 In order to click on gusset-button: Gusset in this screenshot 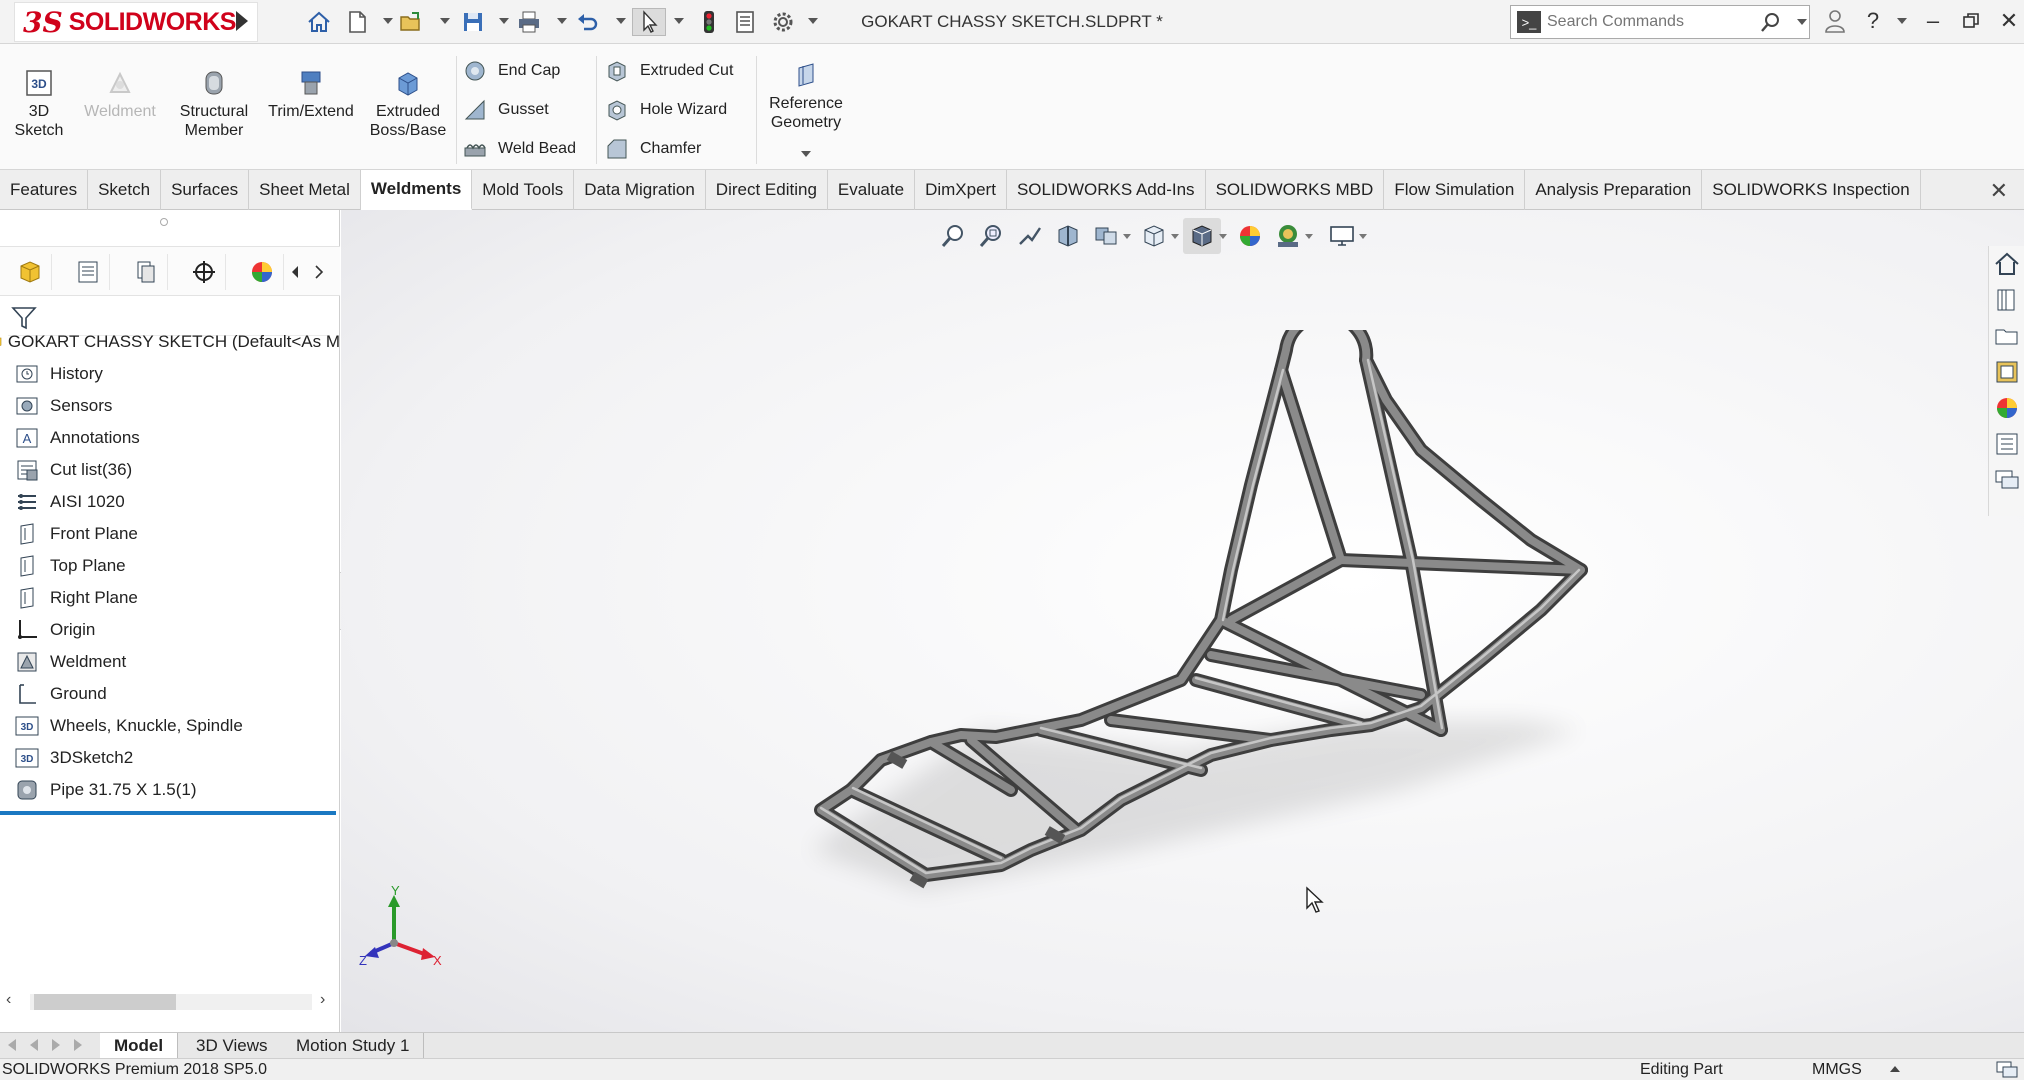, I will do `click(505, 110)`.